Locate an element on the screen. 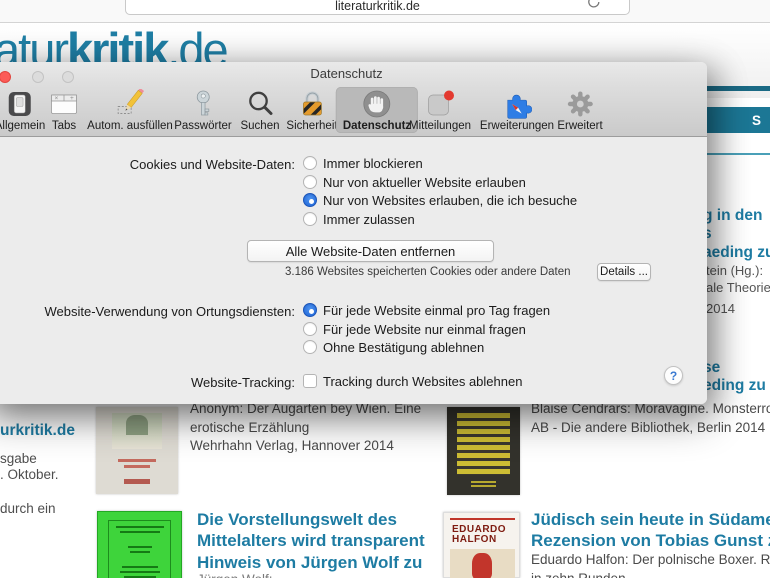 This screenshot has width=770, height=578. radio-immer-zulassen: Immer zulassen is located at coordinates (359, 219).